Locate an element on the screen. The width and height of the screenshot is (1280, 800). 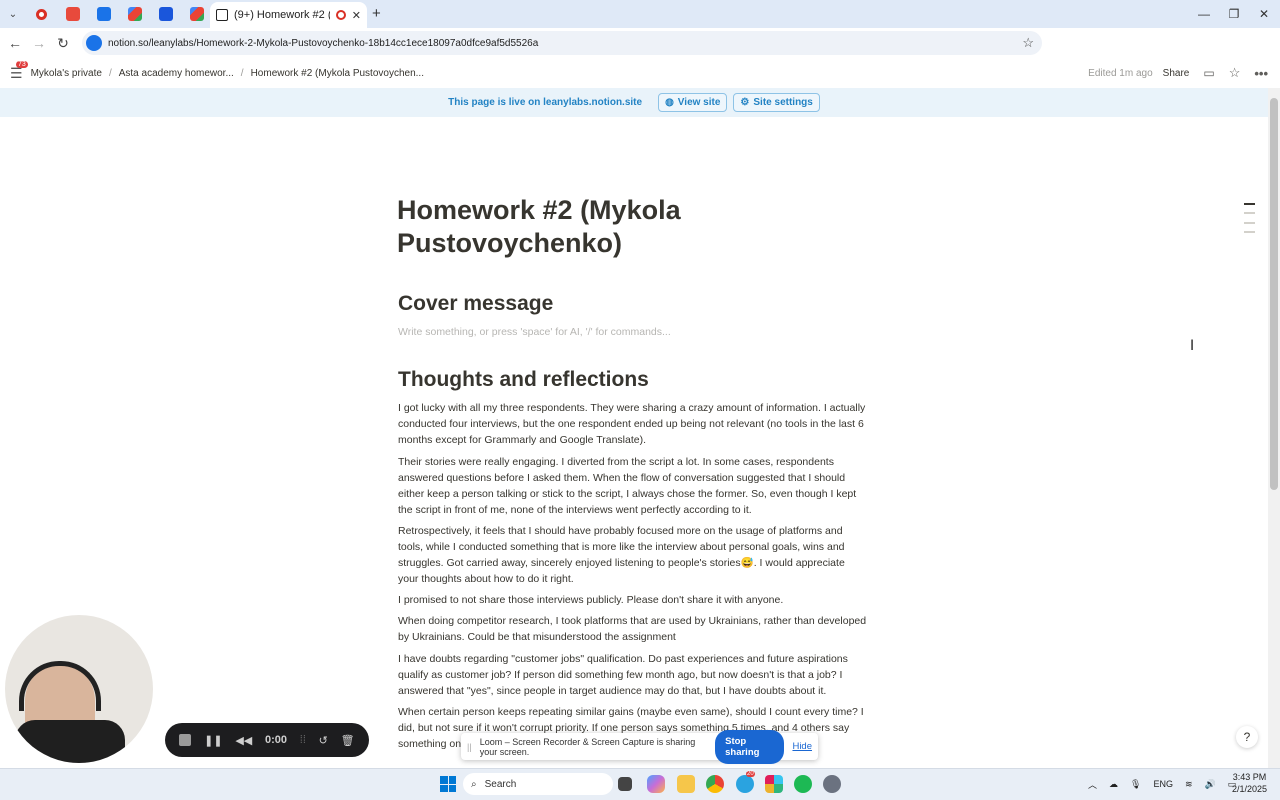
favorite-star-icon: ☆ is located at coordinates (1235, 73).